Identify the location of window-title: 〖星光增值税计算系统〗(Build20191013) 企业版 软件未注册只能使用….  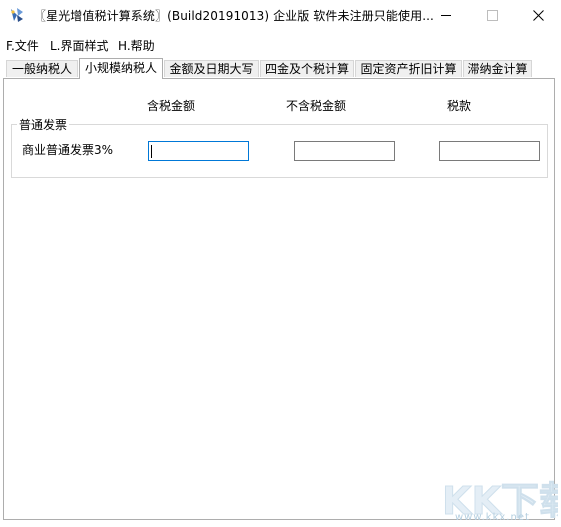
(234, 16).